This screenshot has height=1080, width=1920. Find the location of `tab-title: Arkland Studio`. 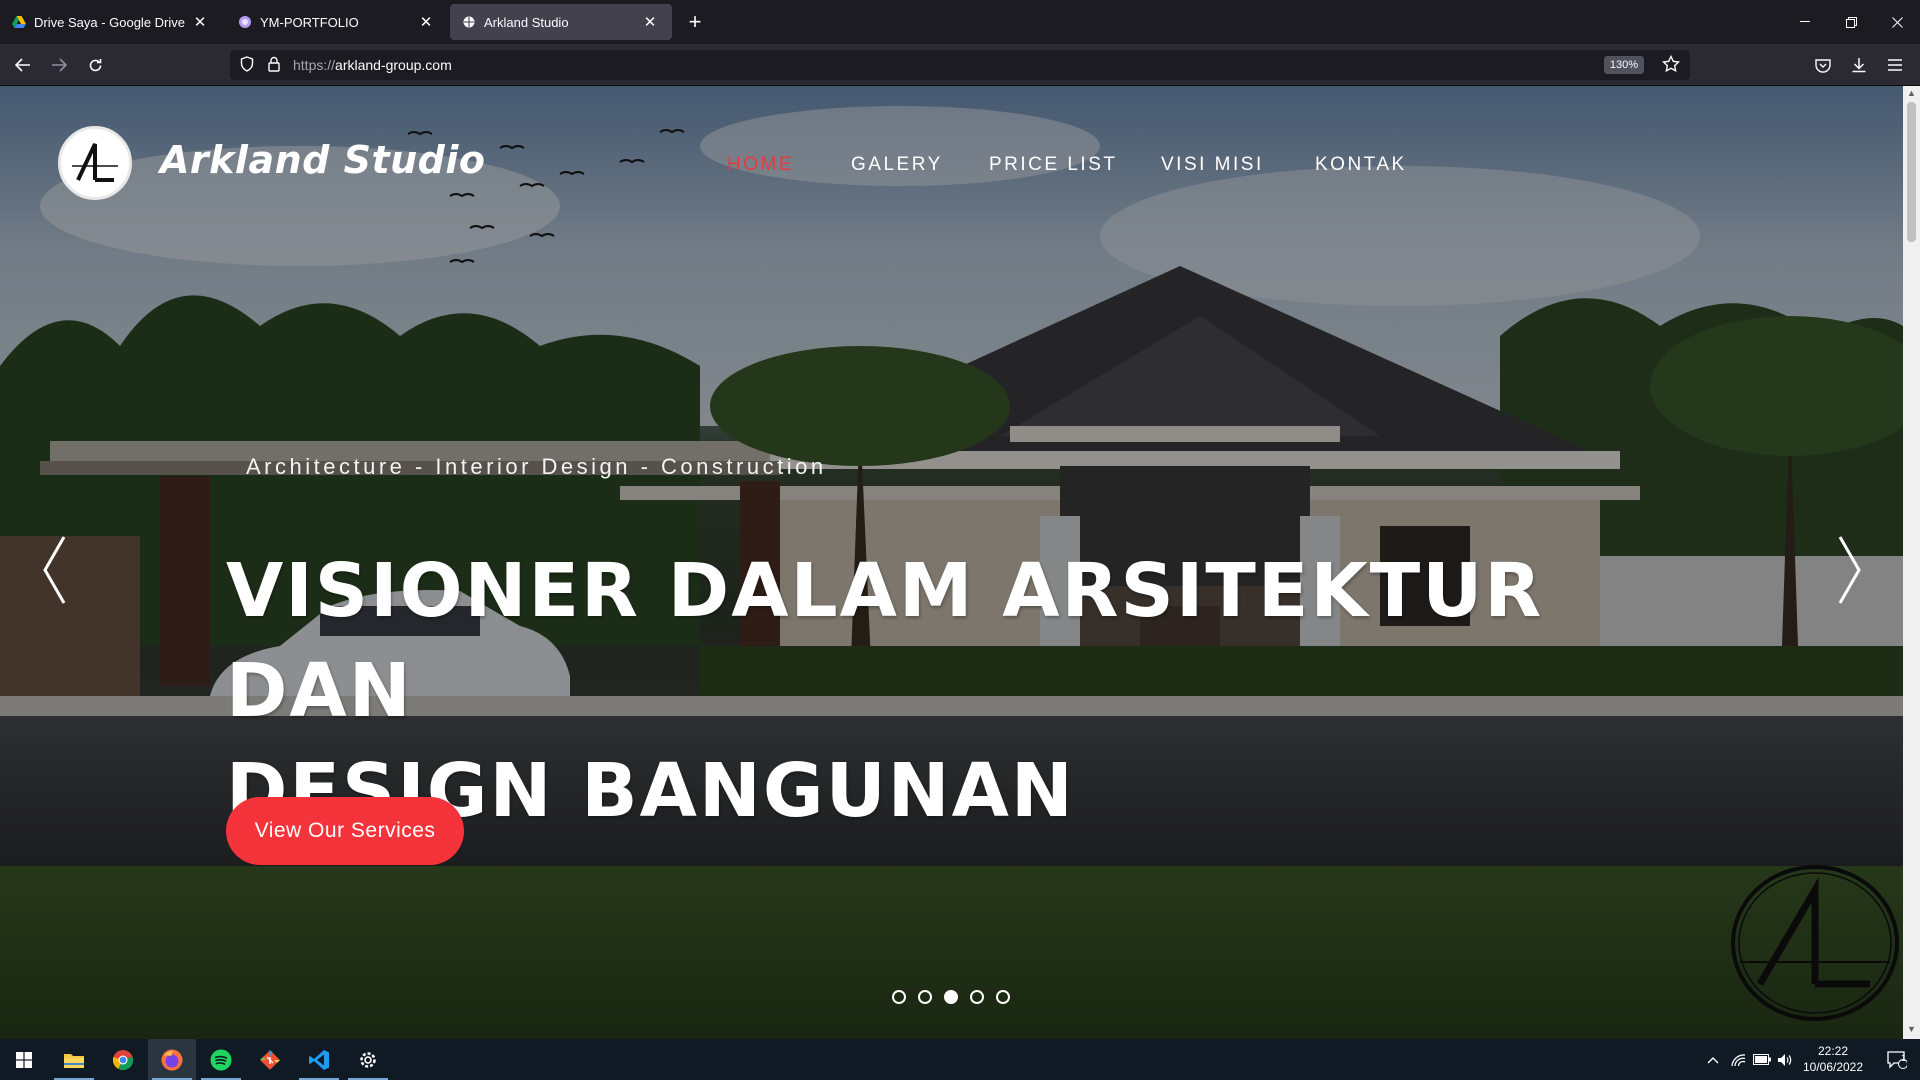

tab-title: Arkland Studio is located at coordinates (526, 22).